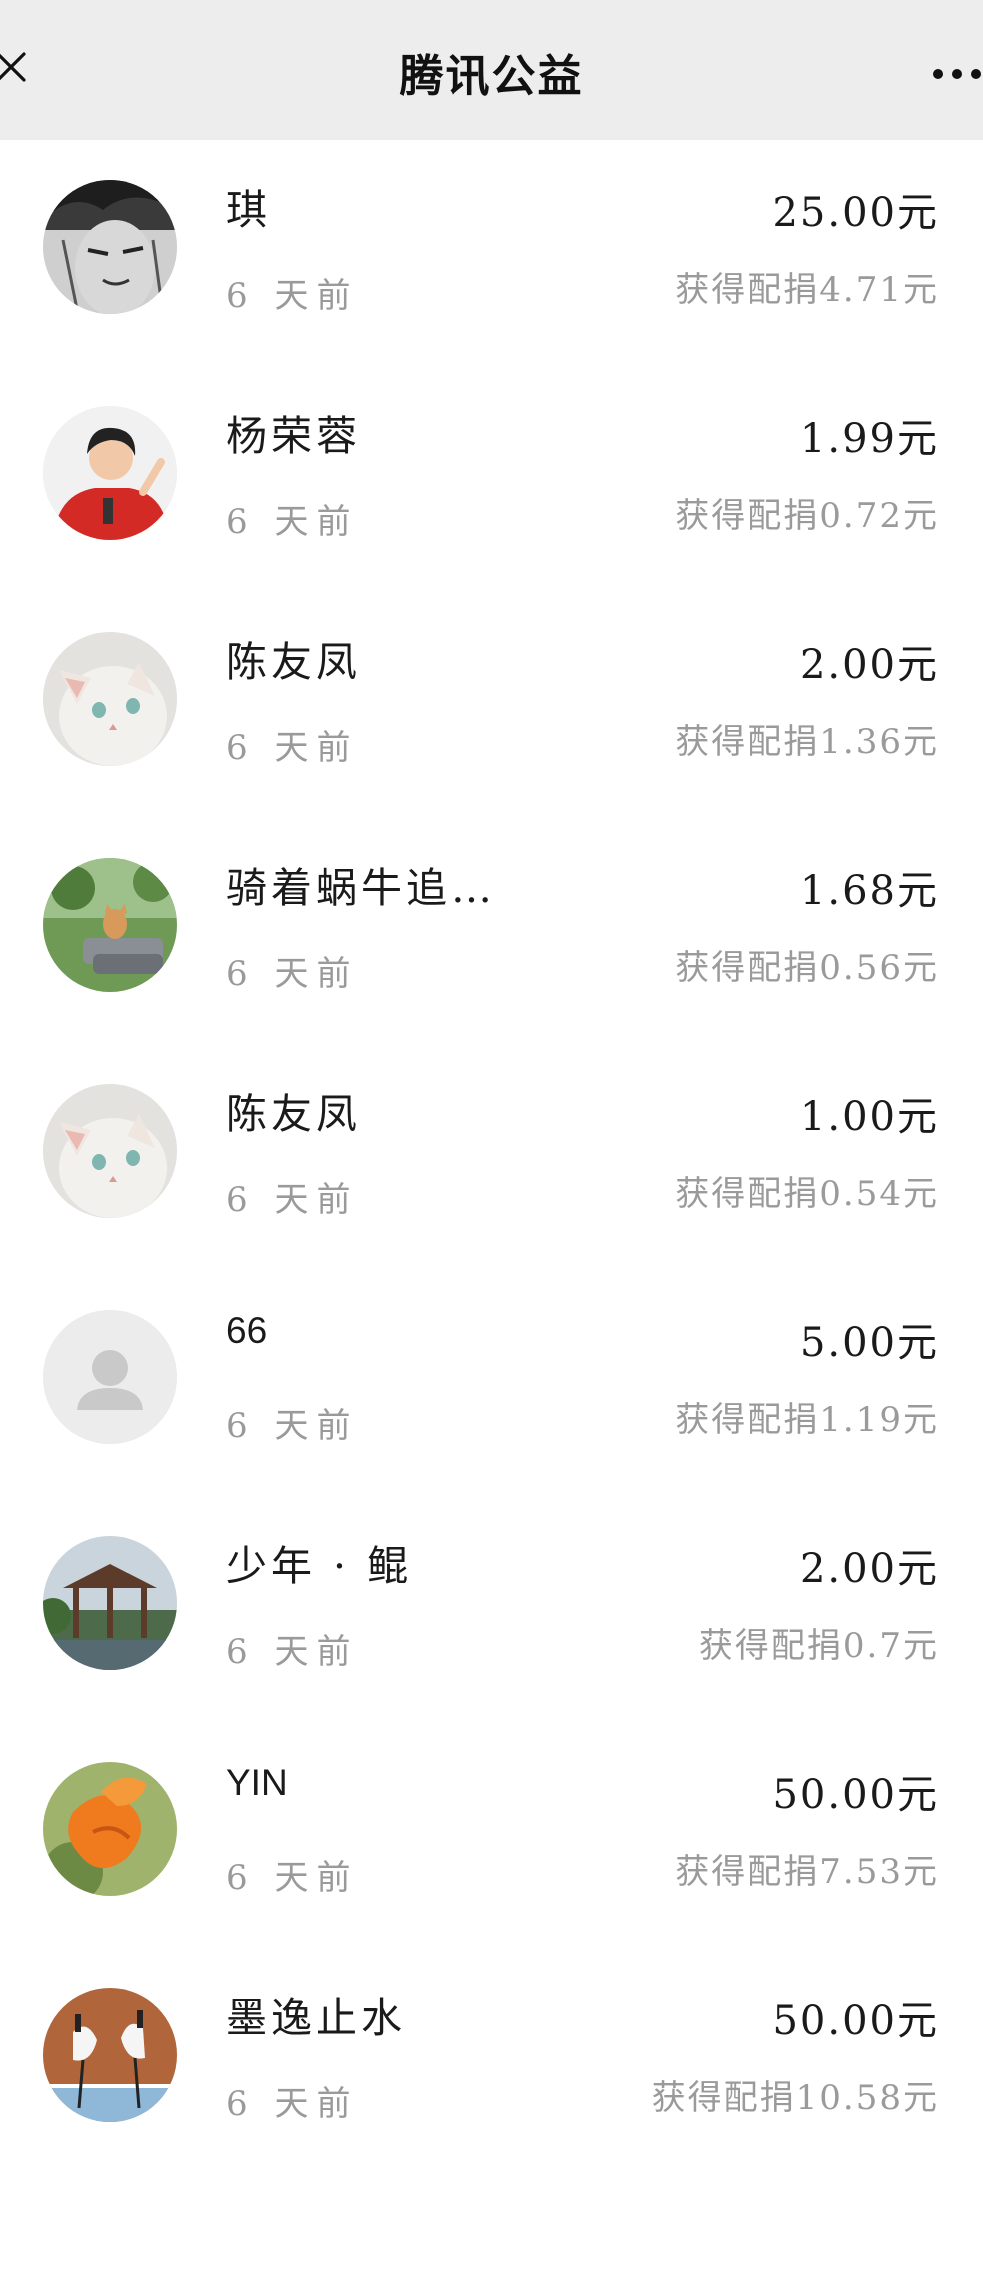 This screenshot has height=2287, width=983. I want to click on matched-donation: 获得配捐10.58元, so click(795, 2098).